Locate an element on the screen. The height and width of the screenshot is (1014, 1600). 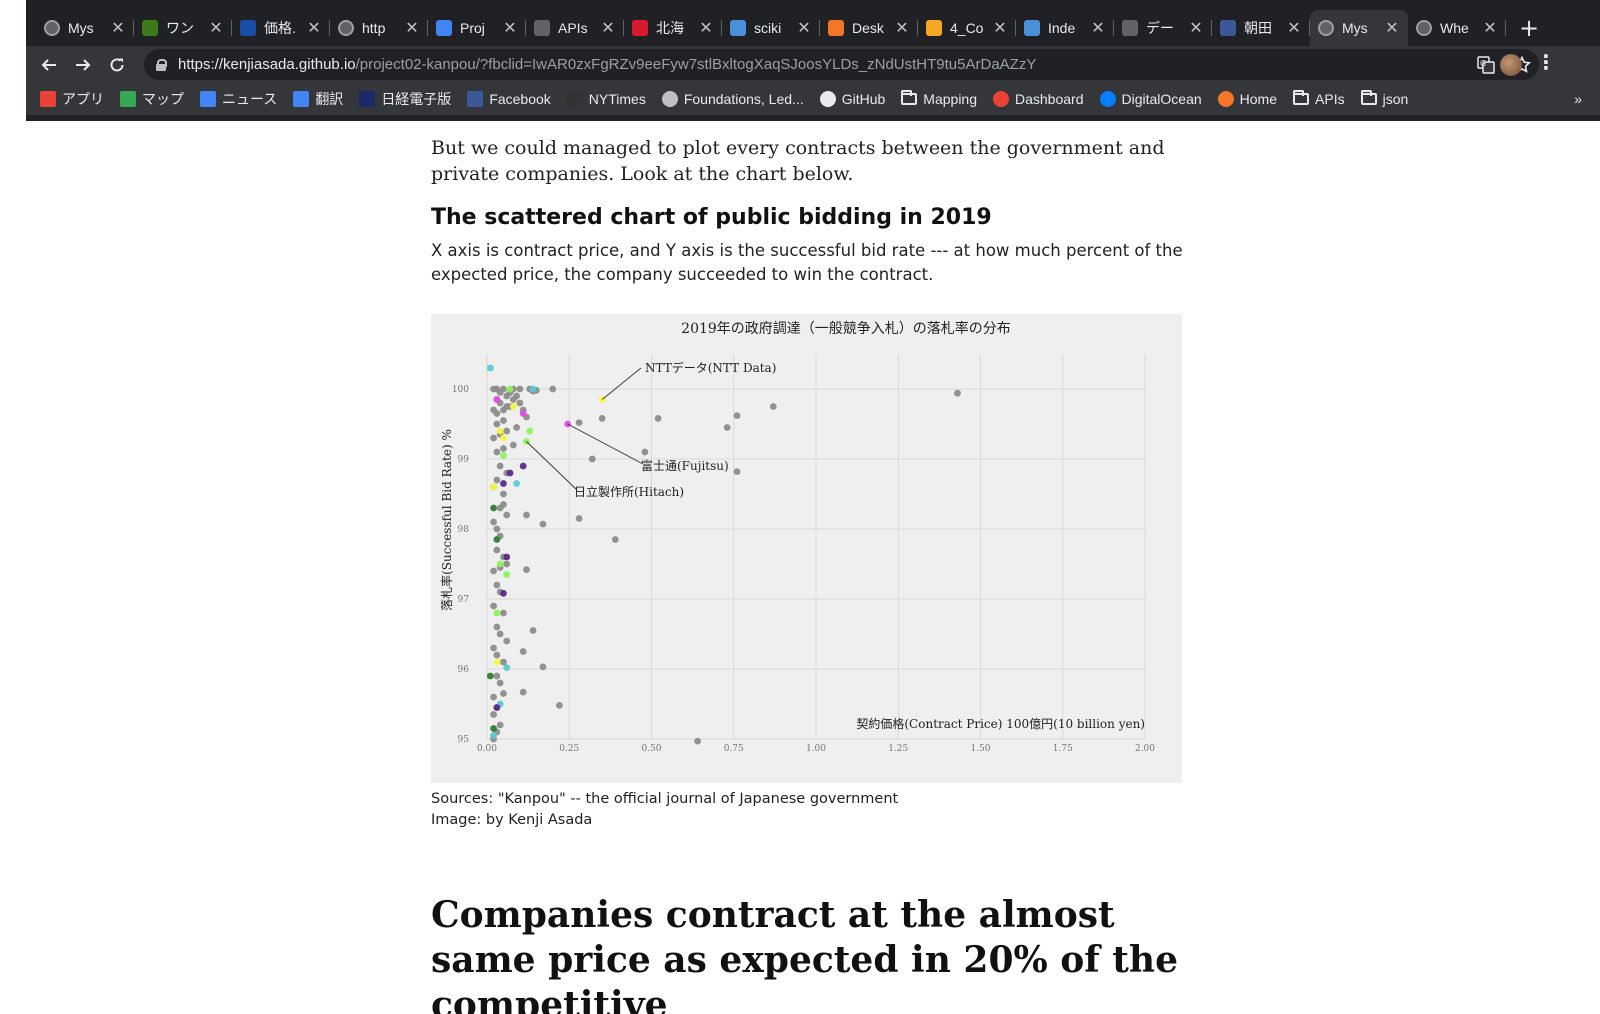
forward-button is located at coordinates (83, 65).